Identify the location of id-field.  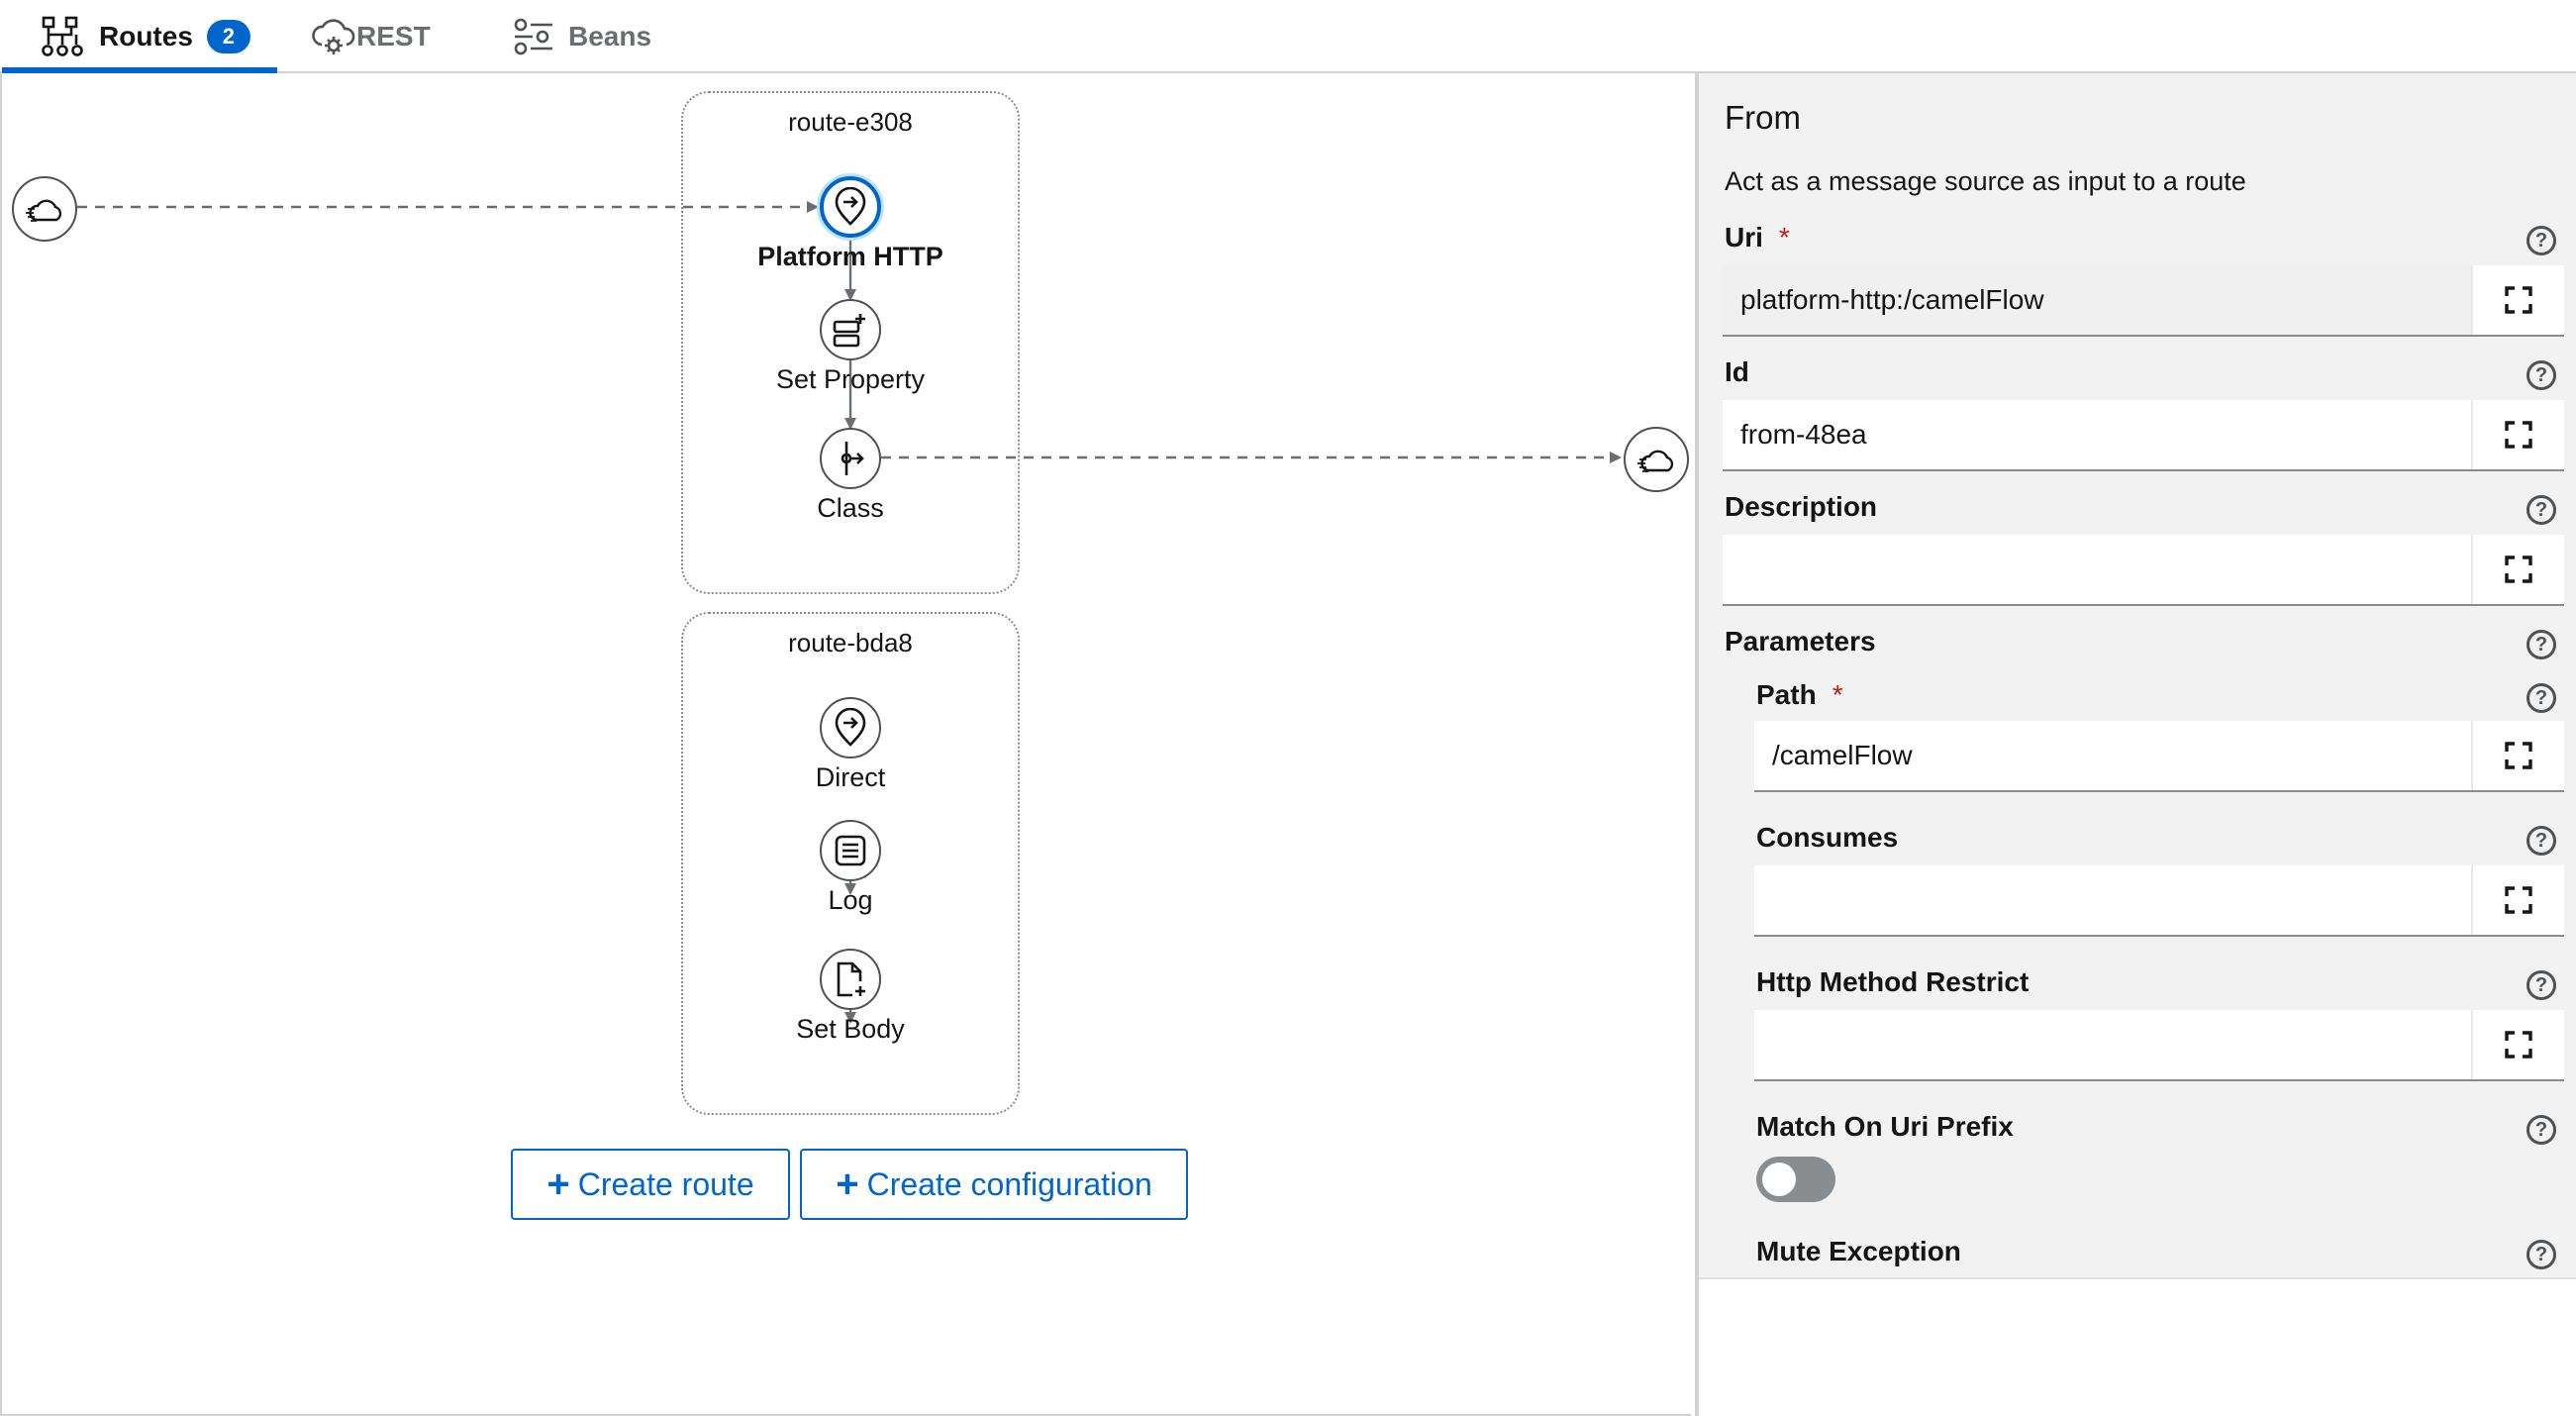
(2144, 435).